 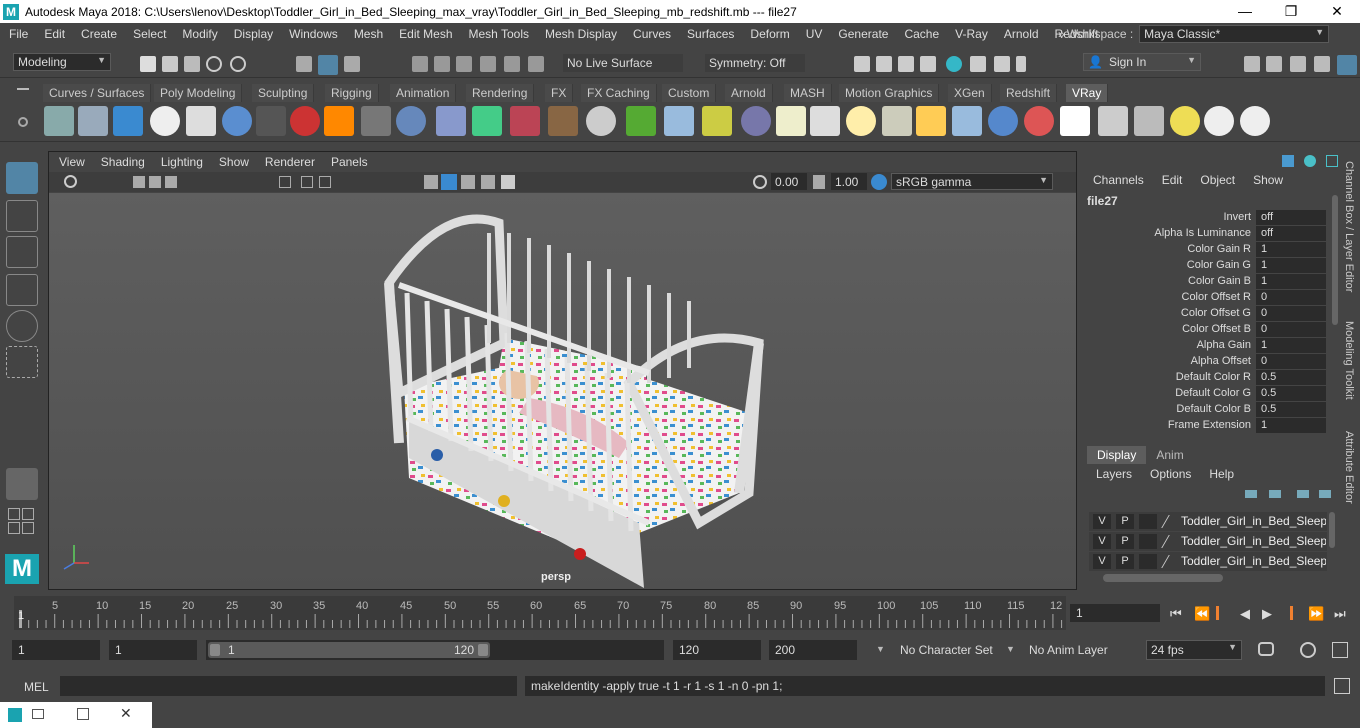 What do you see at coordinates (1194, 650) in the screenshot?
I see `fps-dropdown: 24 fps ▼` at bounding box center [1194, 650].